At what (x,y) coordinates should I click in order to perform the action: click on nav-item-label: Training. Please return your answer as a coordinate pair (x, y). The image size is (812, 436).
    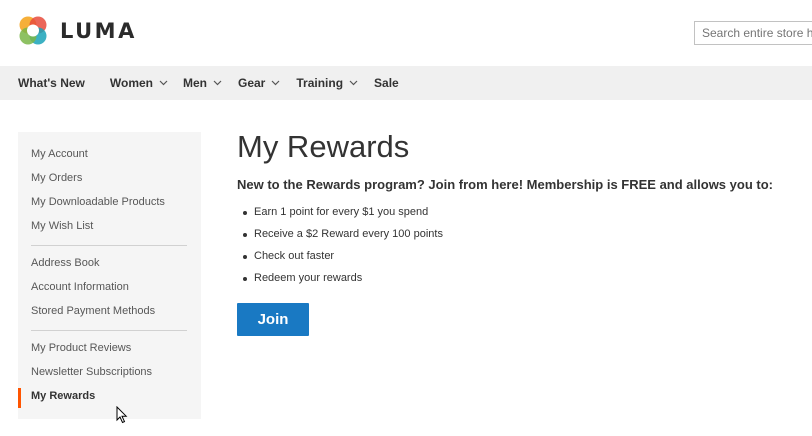
    Looking at the image, I should click on (320, 83).